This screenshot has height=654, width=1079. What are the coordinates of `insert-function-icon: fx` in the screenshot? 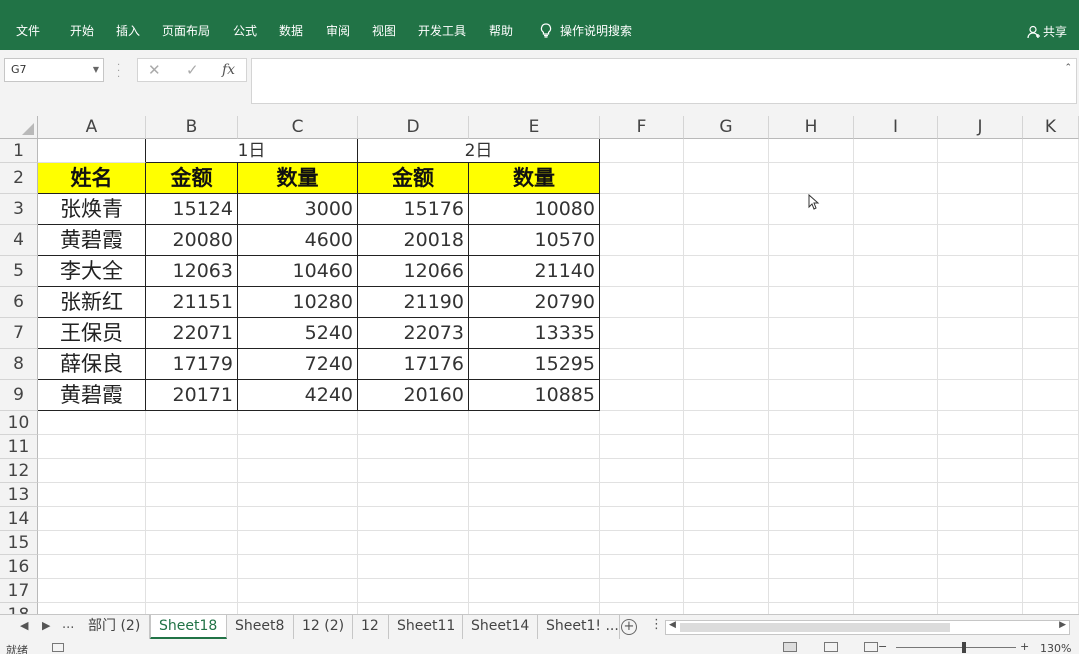 It's located at (228, 70).